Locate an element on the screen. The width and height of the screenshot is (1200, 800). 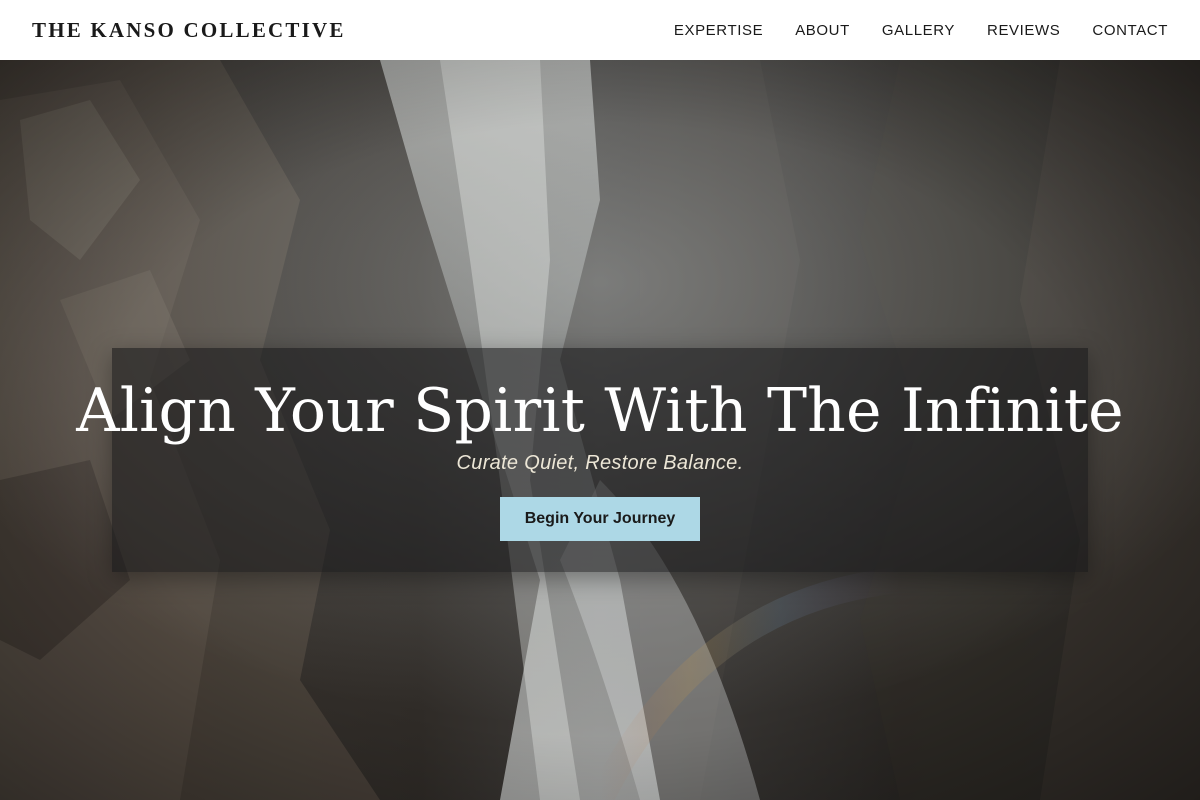
nav-link-contact: CONTACT is located at coordinates (1130, 30).